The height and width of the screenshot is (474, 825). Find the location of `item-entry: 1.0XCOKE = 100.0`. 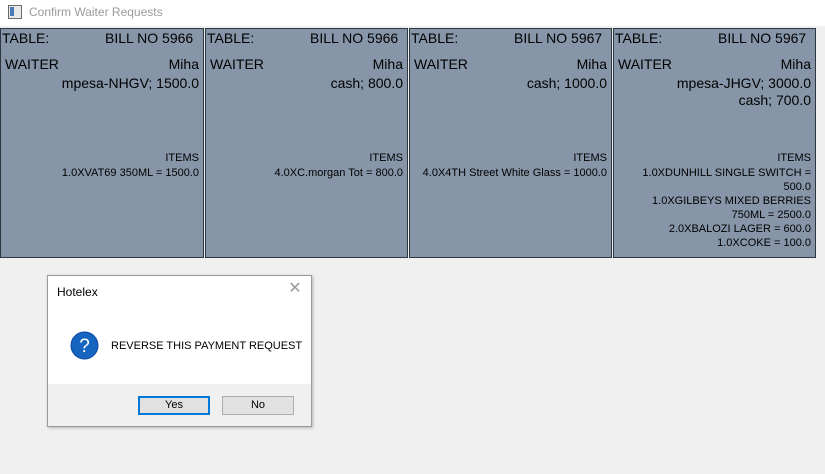

item-entry: 1.0XCOKE = 100.0 is located at coordinates (764, 243).